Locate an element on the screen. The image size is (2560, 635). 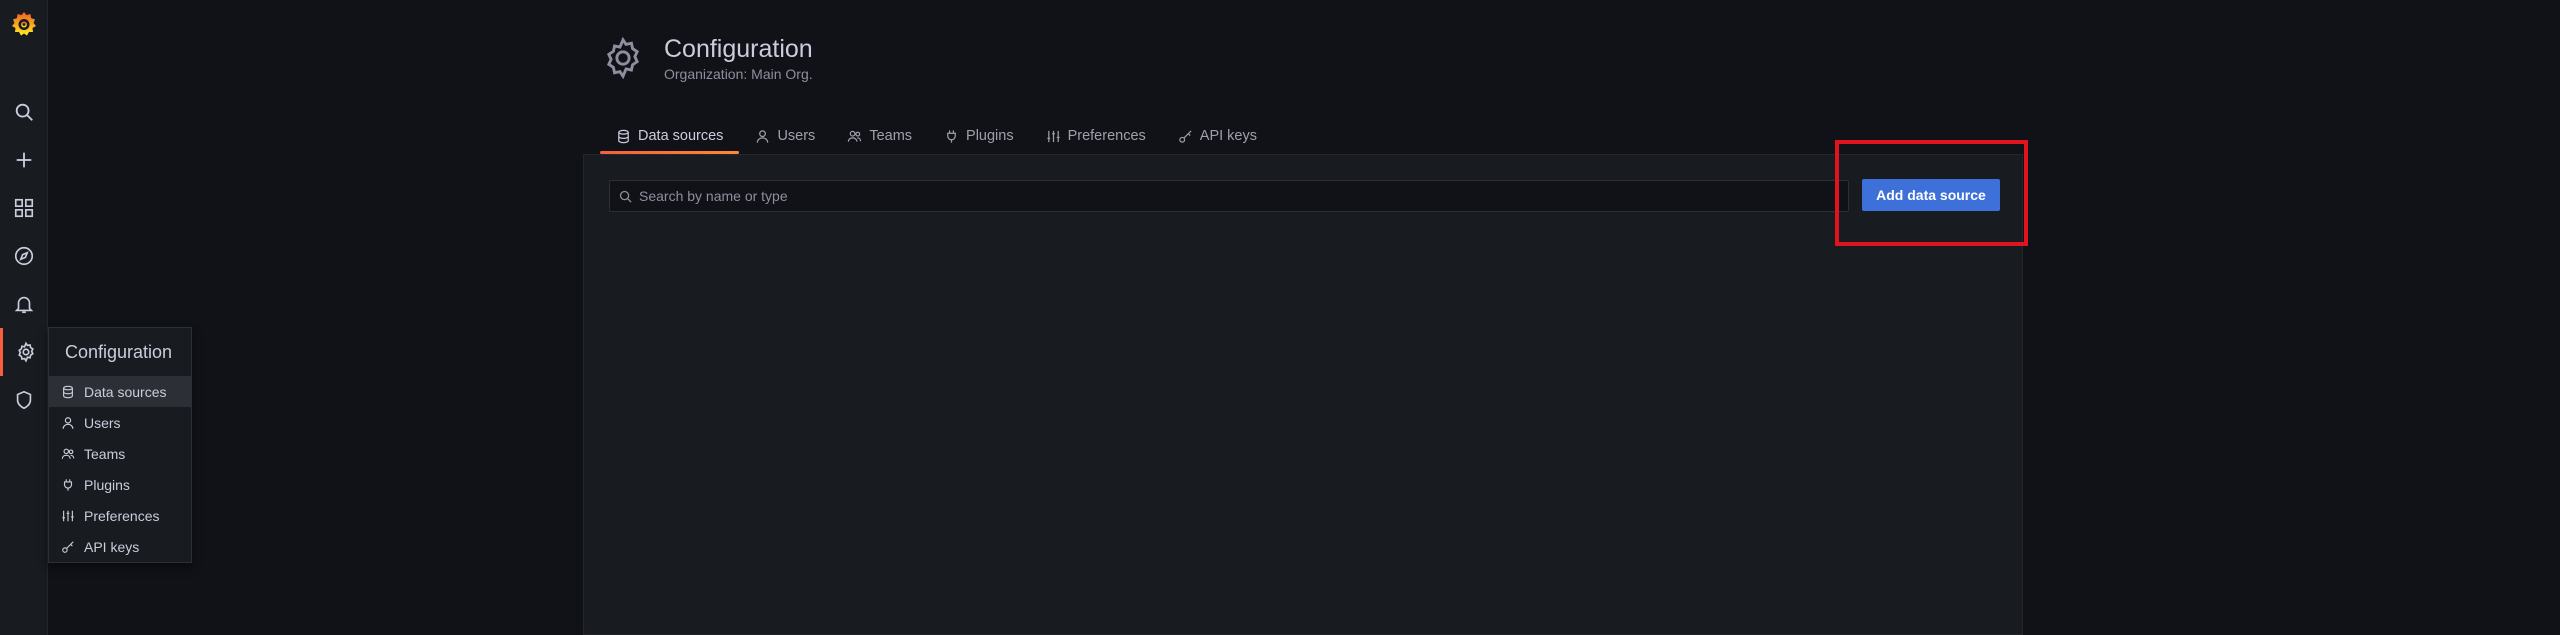
flyout-item-data-sources: Data sources is located at coordinates (120, 391).